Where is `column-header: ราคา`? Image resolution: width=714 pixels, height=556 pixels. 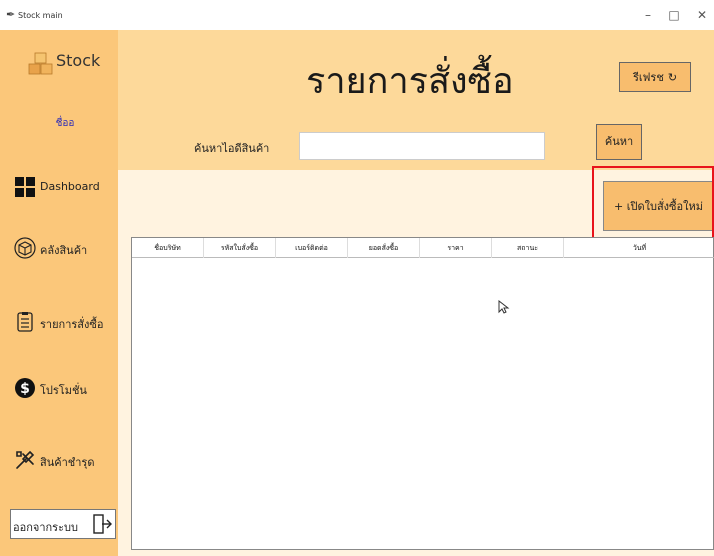 column-header: ราคา is located at coordinates (456, 248).